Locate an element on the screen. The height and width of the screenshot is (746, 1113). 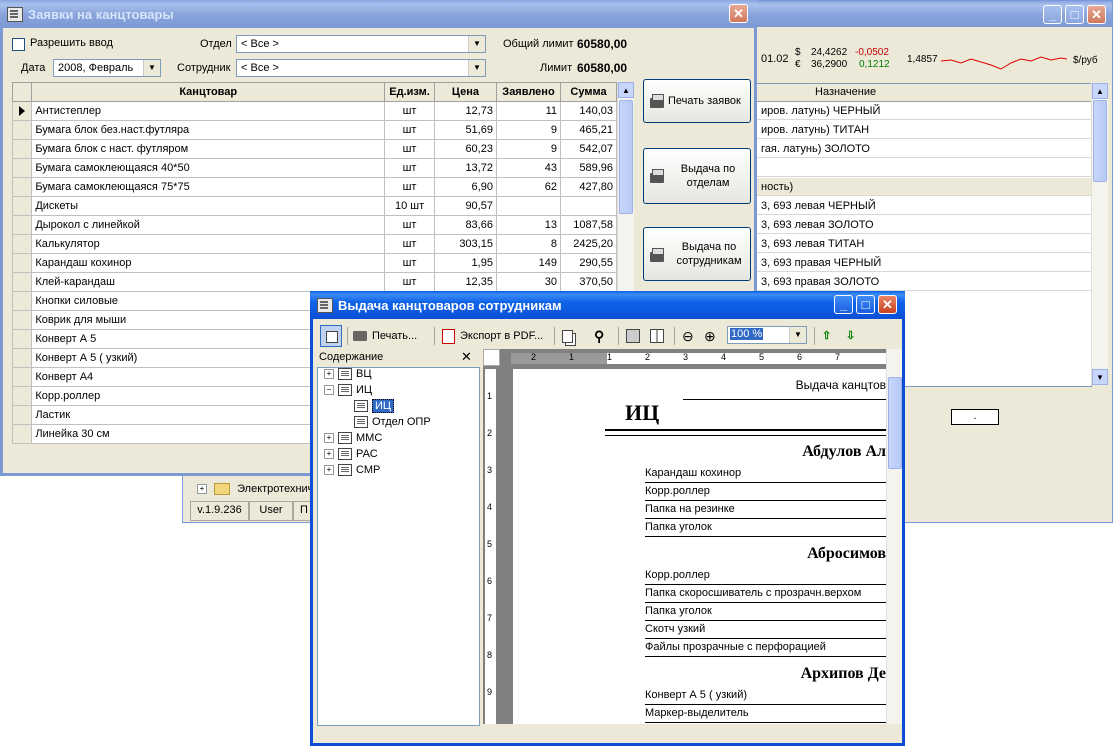
preview-scrollbar is located at coordinates (894, 536).